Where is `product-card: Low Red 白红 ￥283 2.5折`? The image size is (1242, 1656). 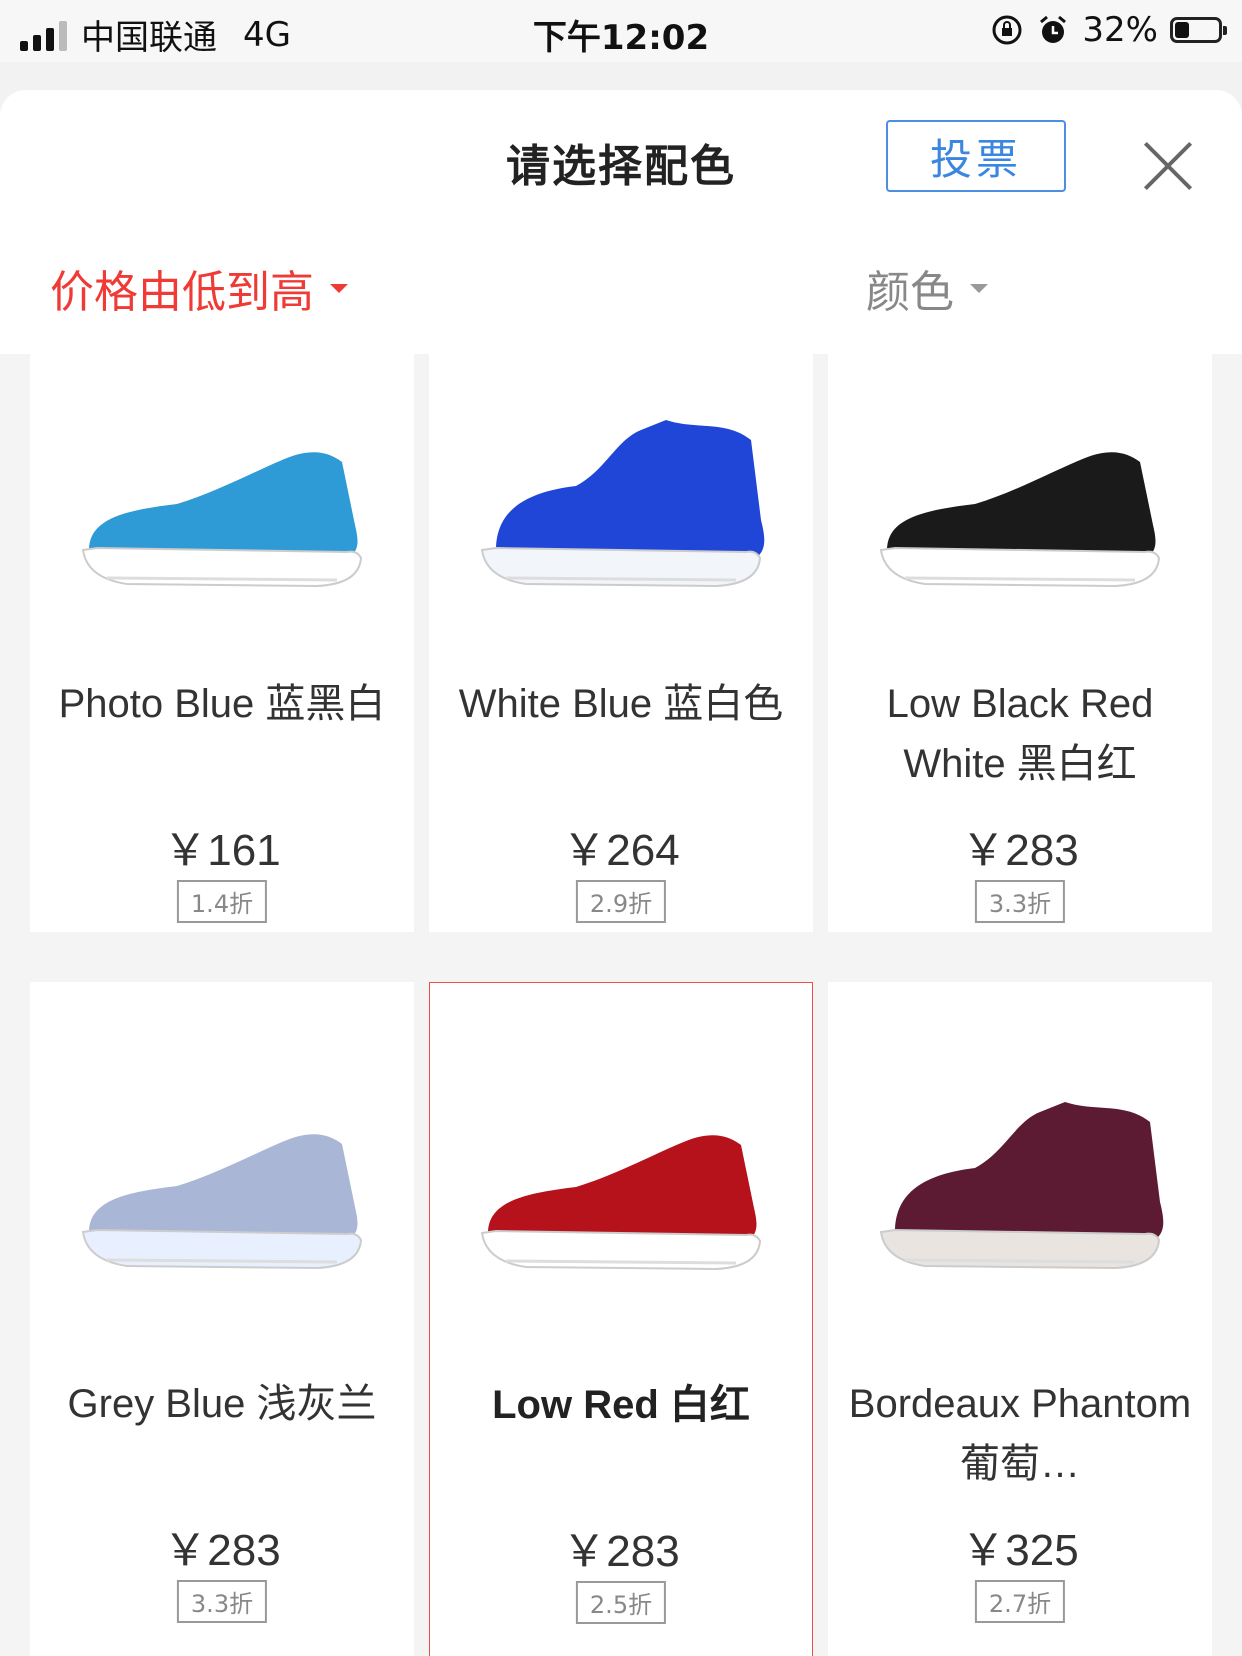 product-card: Low Red 白红 ￥283 2.5折 is located at coordinates (621, 1319).